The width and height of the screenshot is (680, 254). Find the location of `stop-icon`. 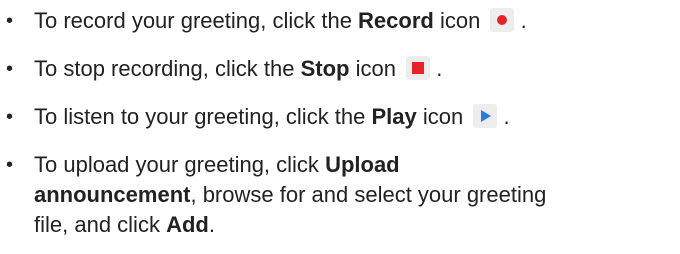

stop-icon is located at coordinates (418, 68).